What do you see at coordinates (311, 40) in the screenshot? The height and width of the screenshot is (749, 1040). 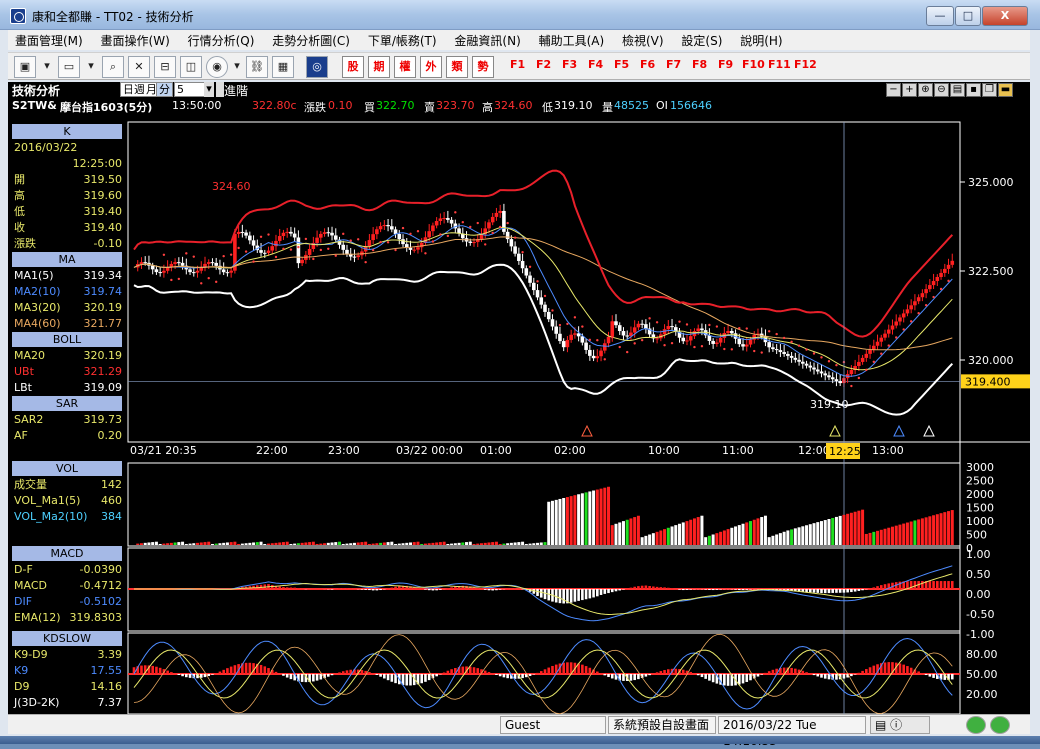 I see `menu-trend-chart: 走勢分析圖(C)` at bounding box center [311, 40].